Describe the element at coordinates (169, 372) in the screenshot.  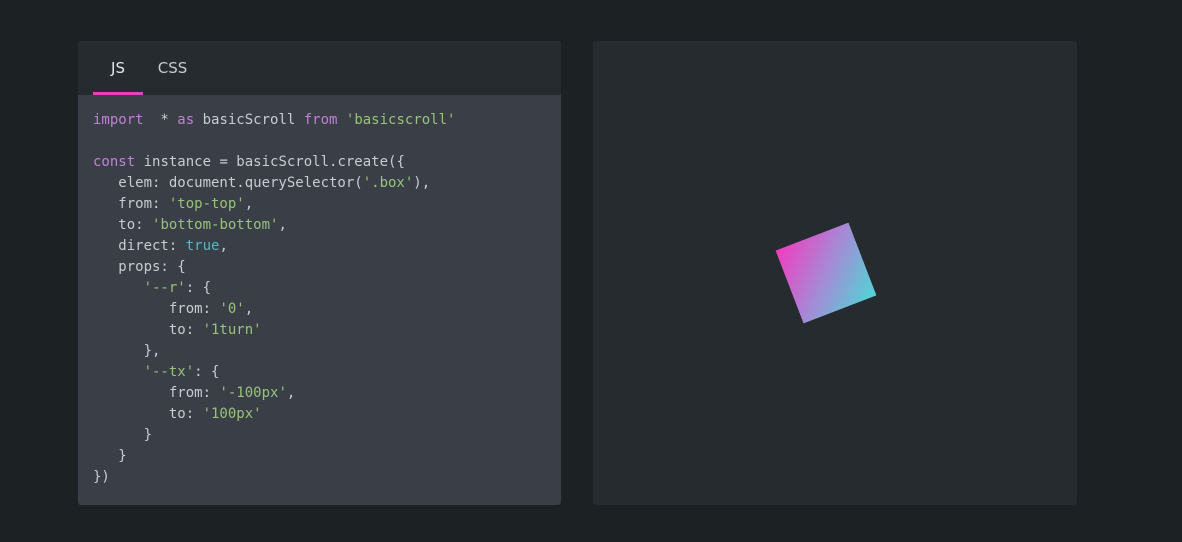
I see `code-token: '--tx'` at that location.